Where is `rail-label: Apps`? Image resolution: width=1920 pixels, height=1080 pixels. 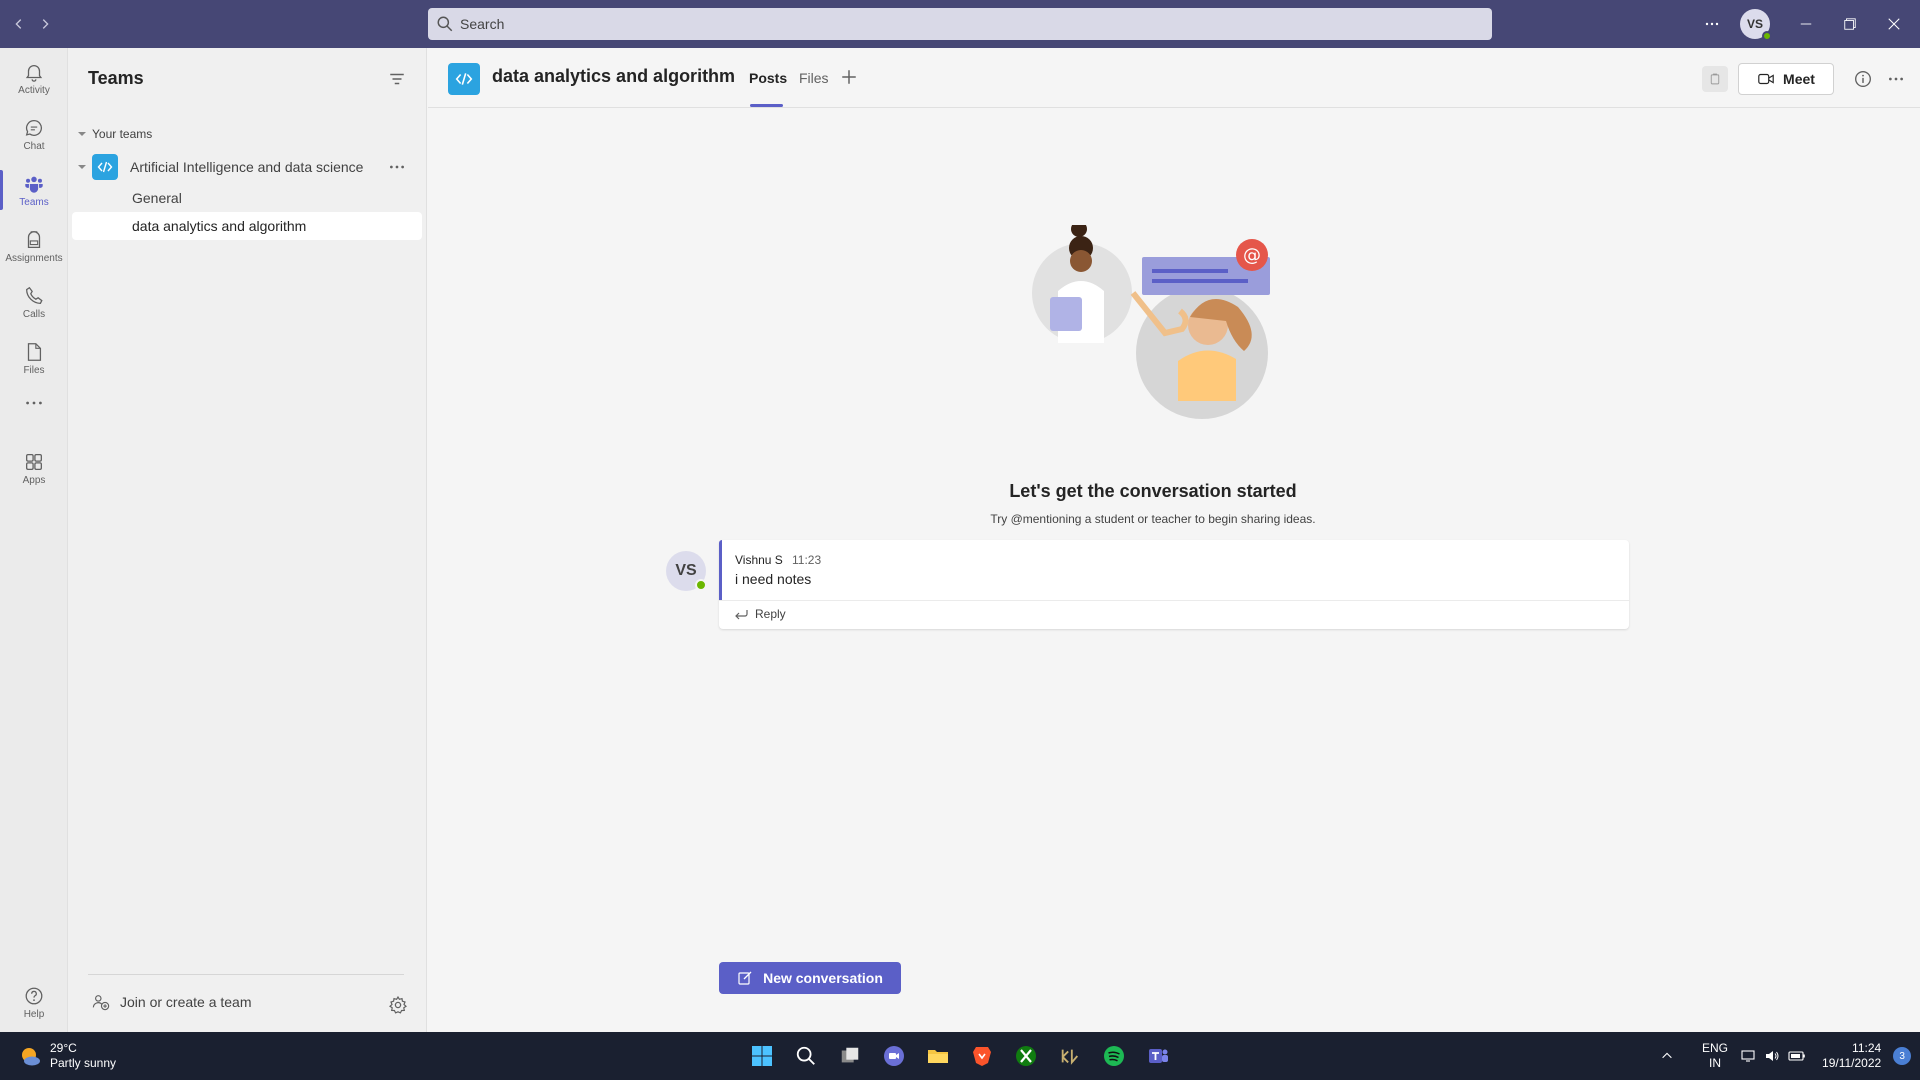 rail-label: Apps is located at coordinates (34, 480).